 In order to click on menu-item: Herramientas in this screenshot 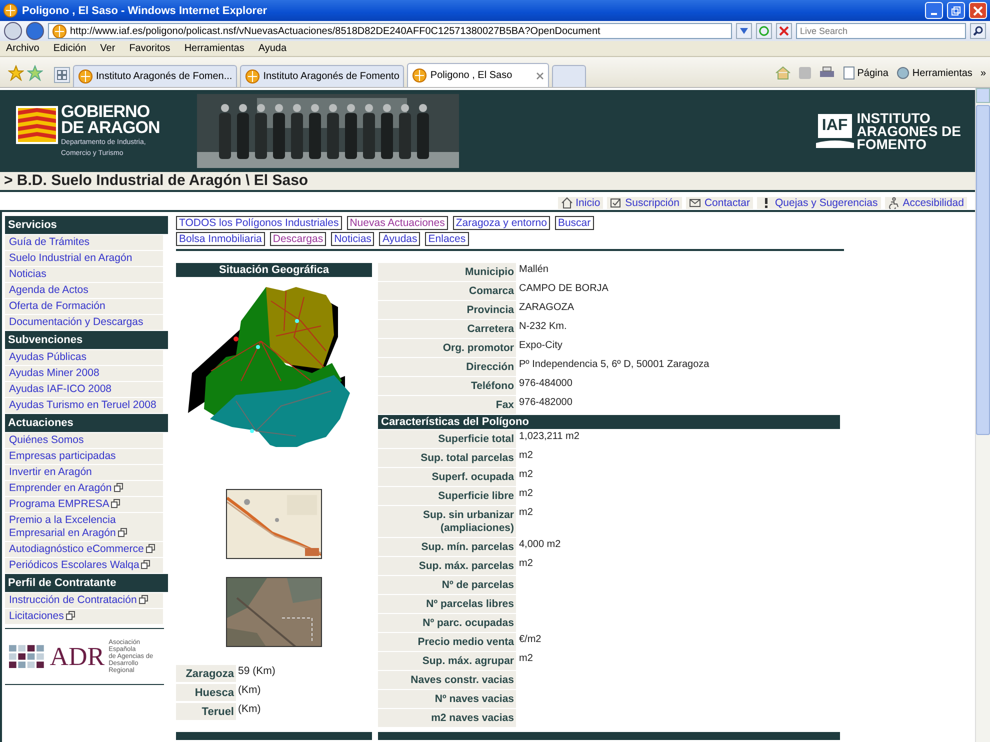, I will do `click(214, 48)`.